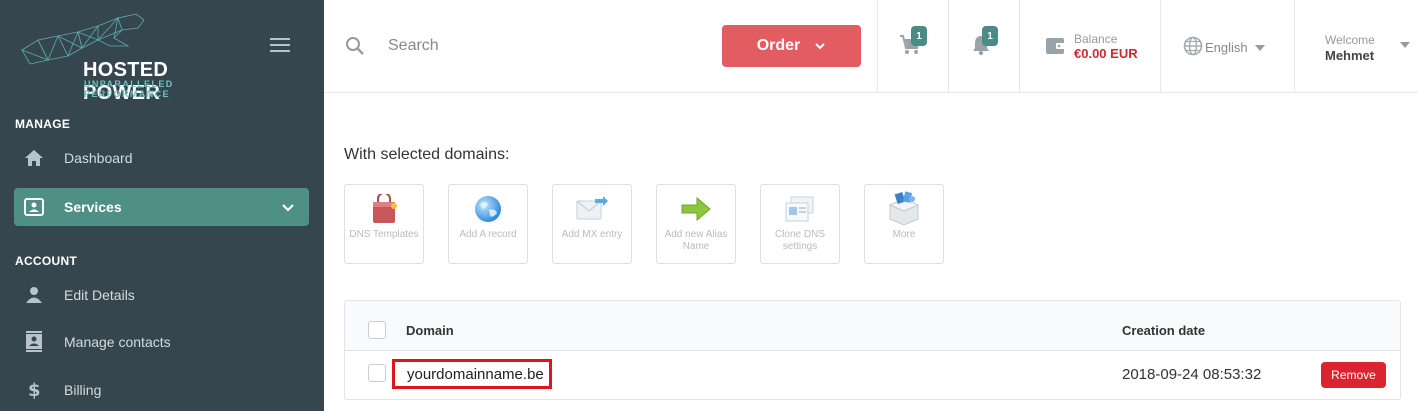 The height and width of the screenshot is (411, 1418). I want to click on user-menu: Welcome Mehmet, so click(1367, 48).